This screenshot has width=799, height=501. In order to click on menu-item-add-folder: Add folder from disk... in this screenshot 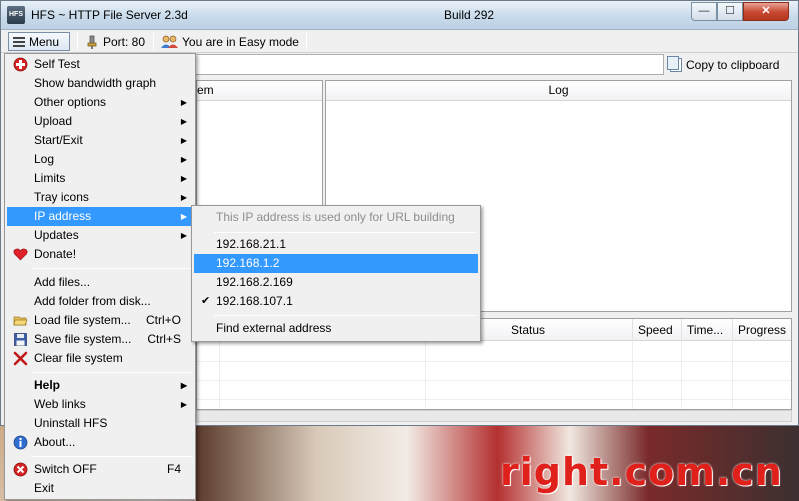, I will do `click(100, 301)`.